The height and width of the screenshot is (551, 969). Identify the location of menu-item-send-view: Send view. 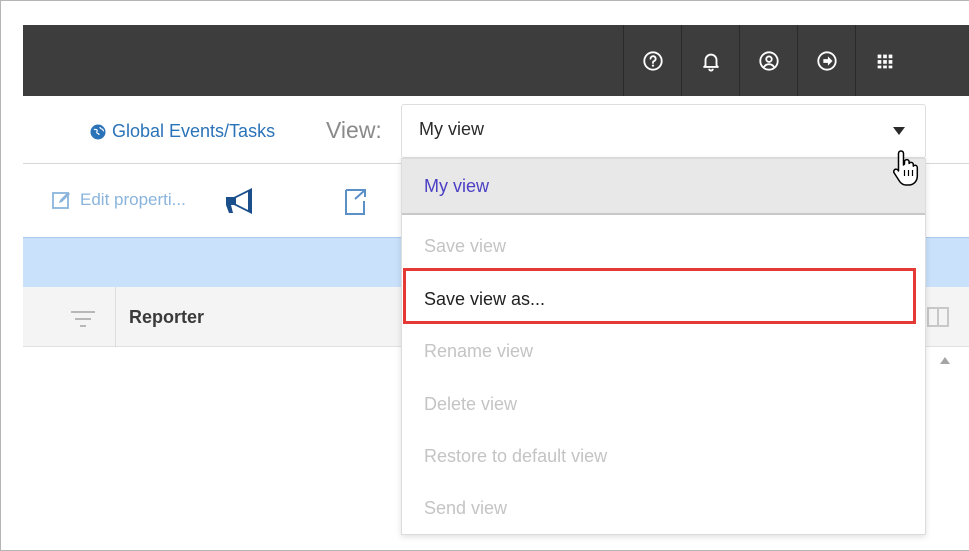
(466, 507).